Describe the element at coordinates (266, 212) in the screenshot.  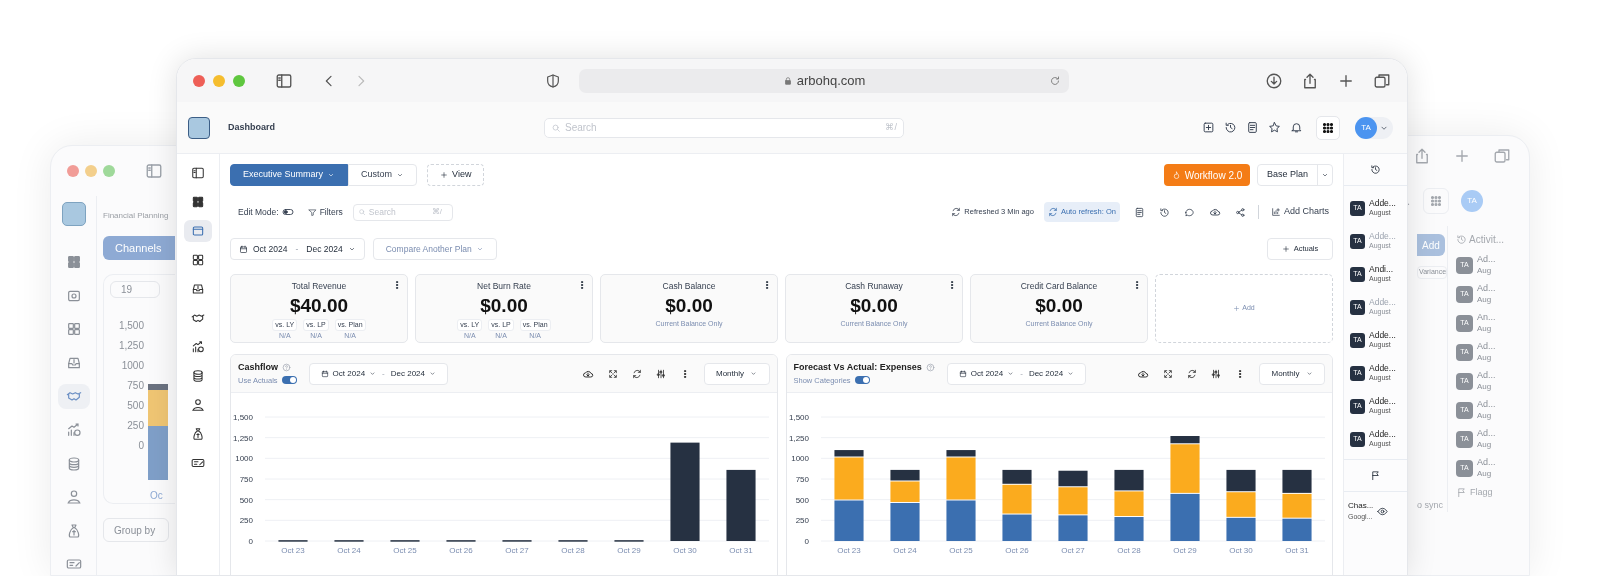
I see `edit-mode-toggle: Edit Mode:` at that location.